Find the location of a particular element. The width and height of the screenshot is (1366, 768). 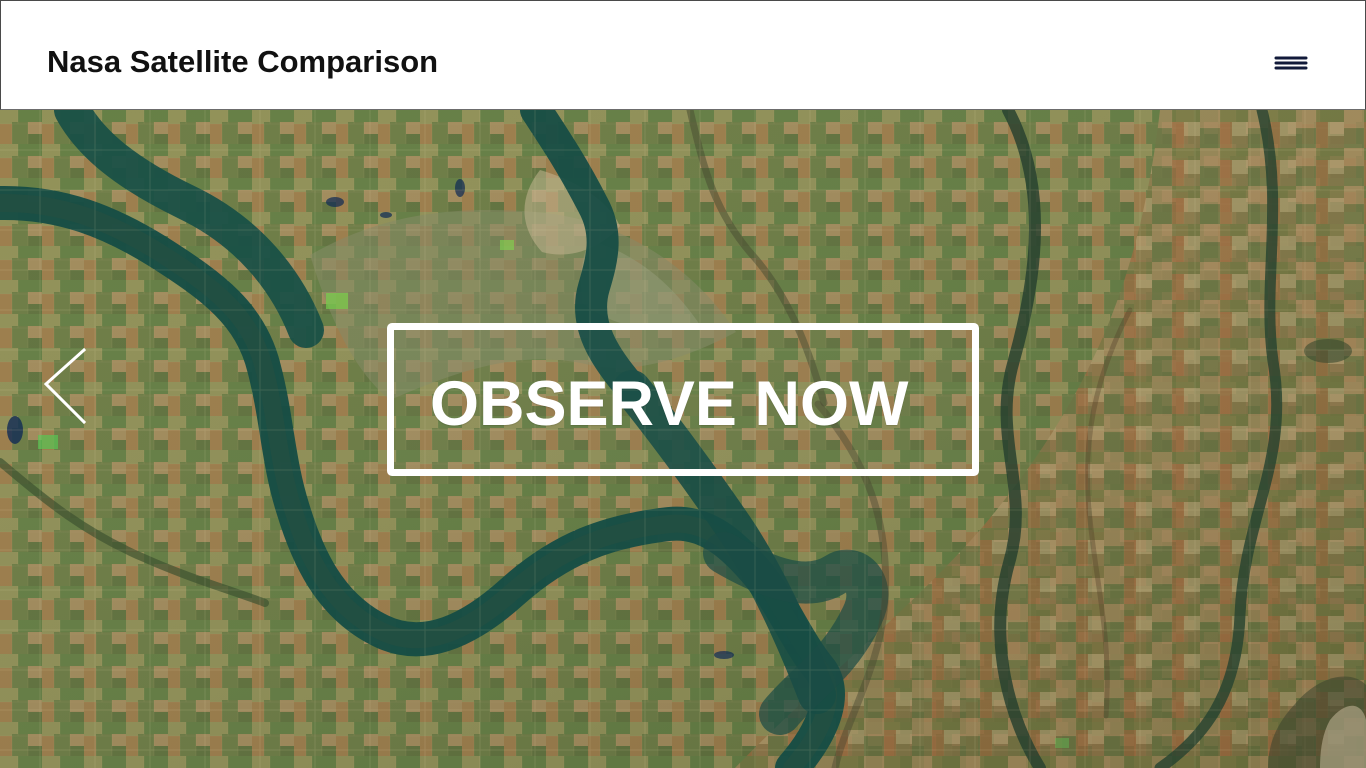

site-header: Nasa Satellite Comparison is located at coordinates (683, 55).